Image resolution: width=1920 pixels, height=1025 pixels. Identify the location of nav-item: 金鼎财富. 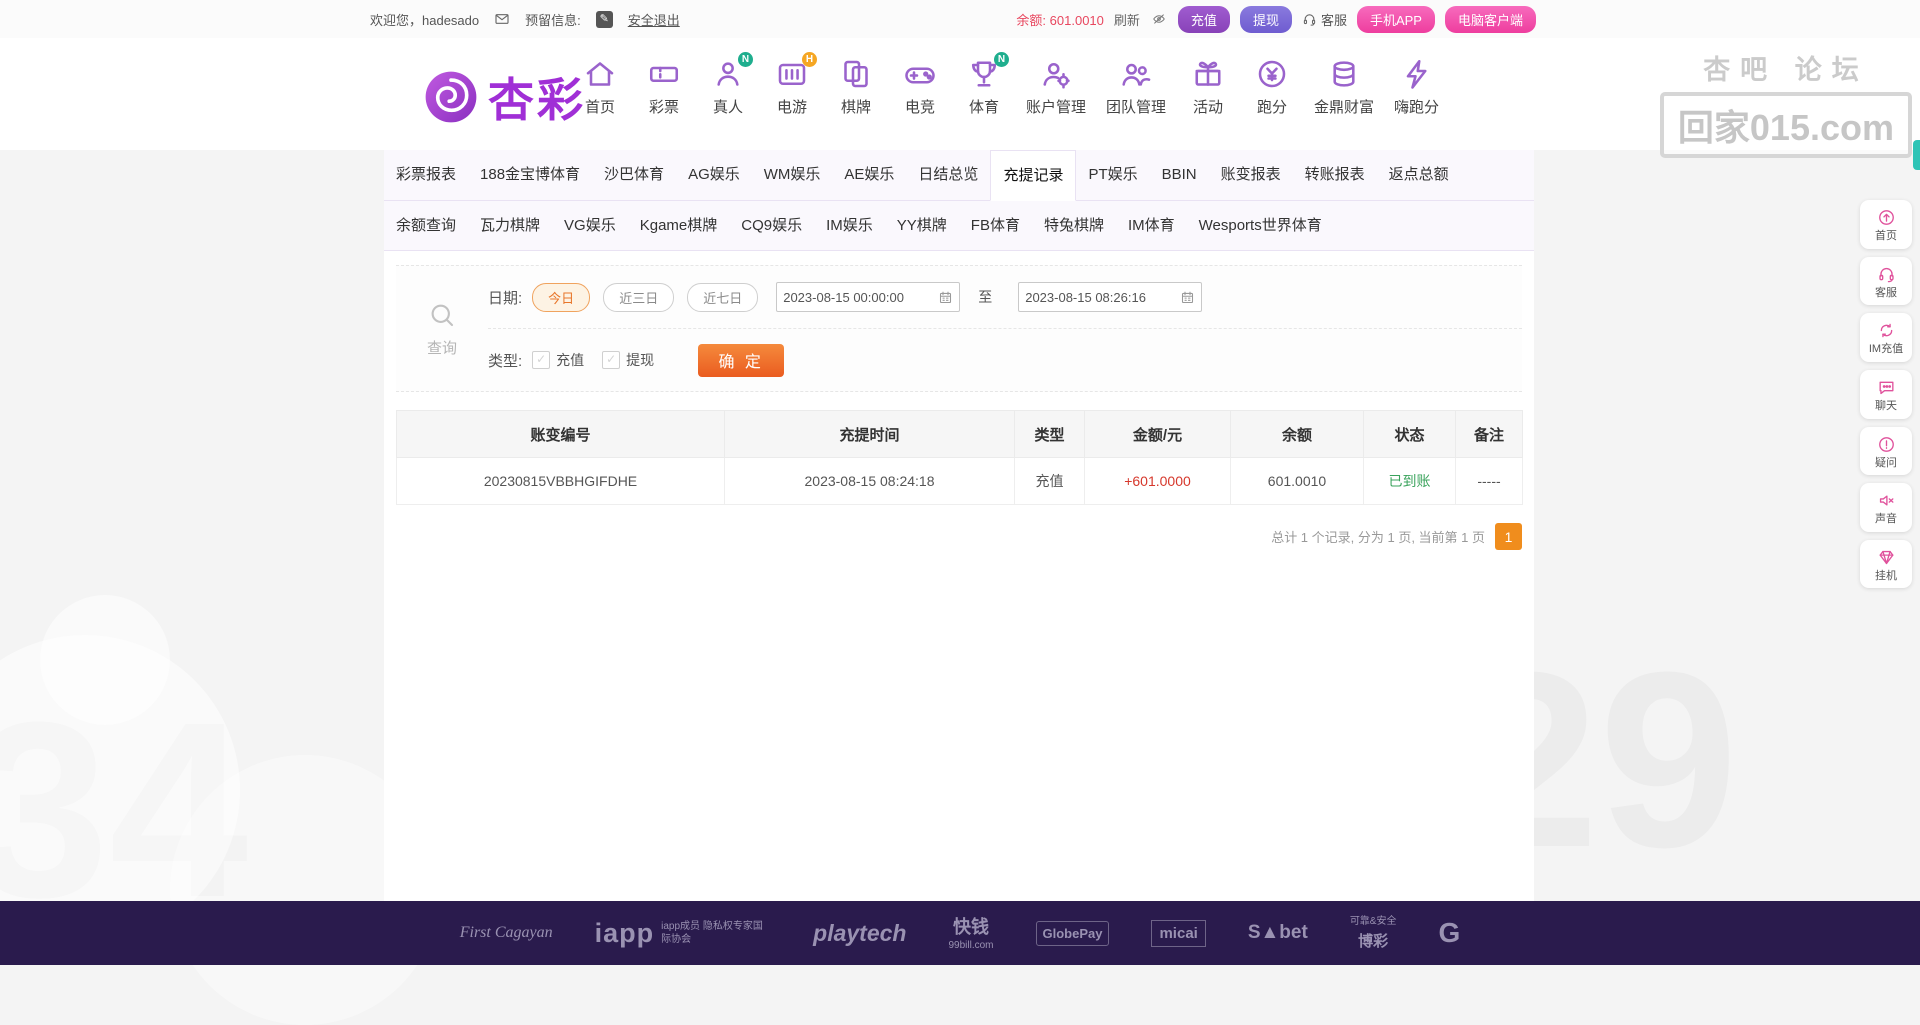
(1344, 86).